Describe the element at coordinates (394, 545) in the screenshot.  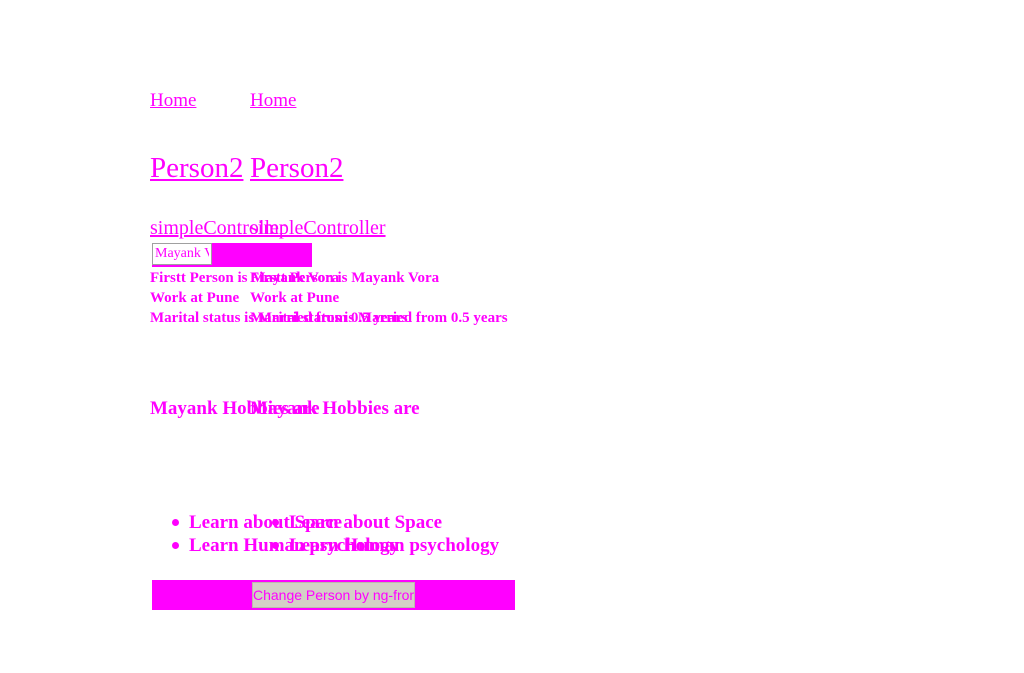
I see `hobby-label: Learn Human psychology` at that location.